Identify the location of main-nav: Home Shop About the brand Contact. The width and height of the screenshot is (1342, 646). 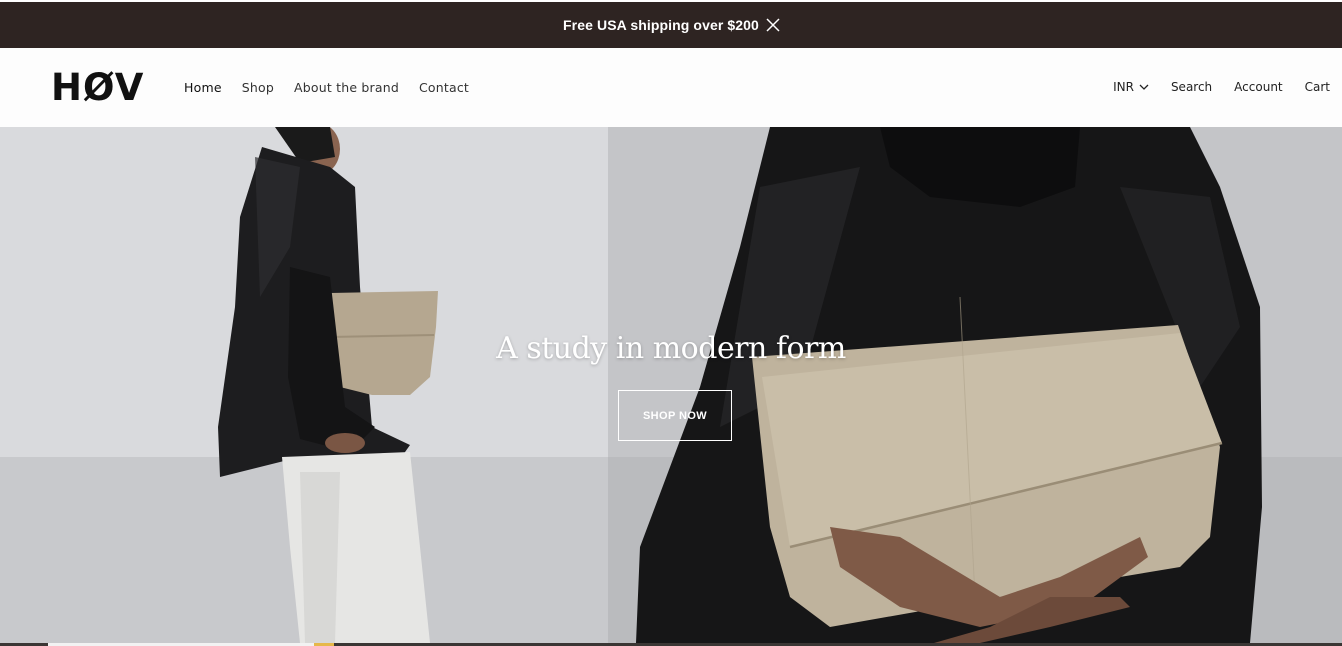
(336, 87).